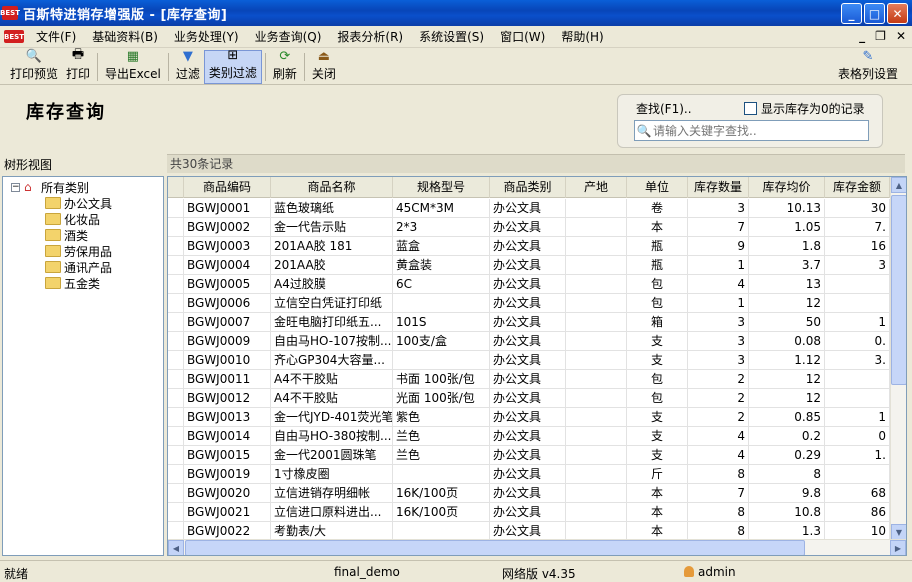  What do you see at coordinates (332, 227) in the screenshot?
I see `table-cell: 金一代告示贴` at bounding box center [332, 227].